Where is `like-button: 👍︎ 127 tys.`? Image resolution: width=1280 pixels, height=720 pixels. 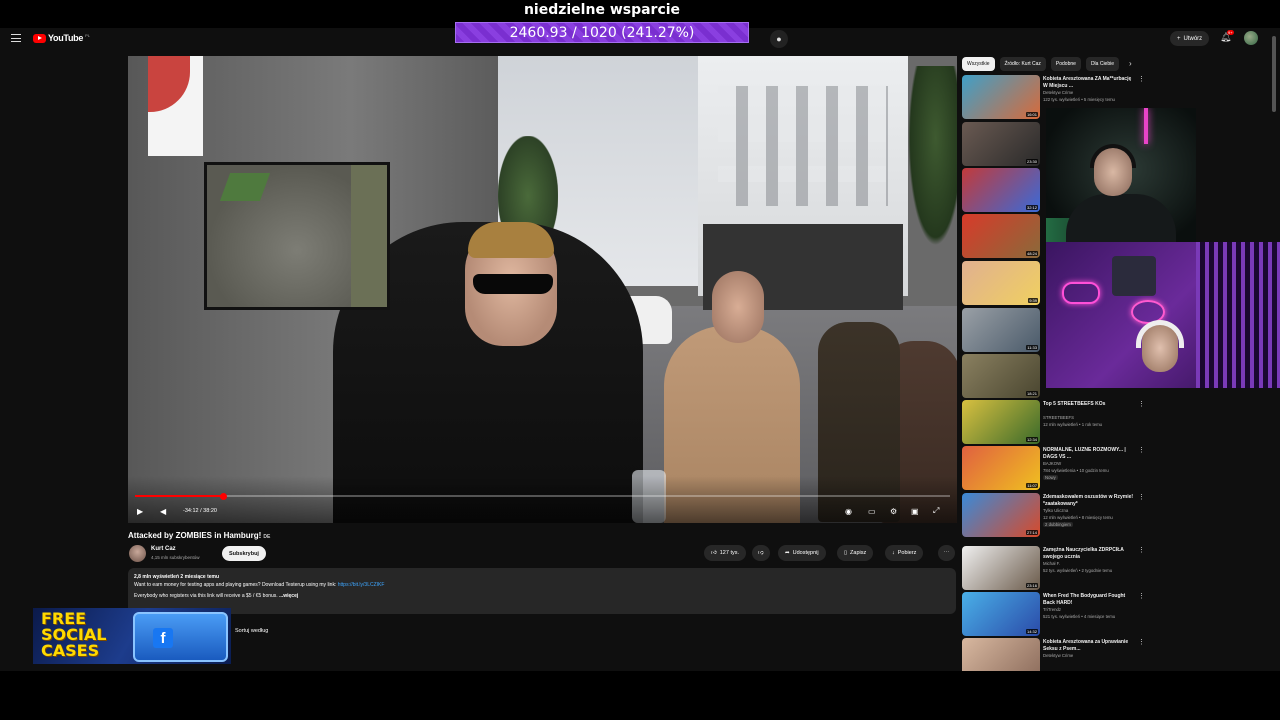 like-button: 👍︎ 127 tys. is located at coordinates (725, 553).